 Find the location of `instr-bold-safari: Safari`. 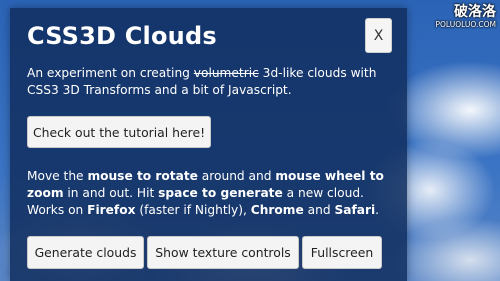

instr-bold-safari: Safari is located at coordinates (355, 210).